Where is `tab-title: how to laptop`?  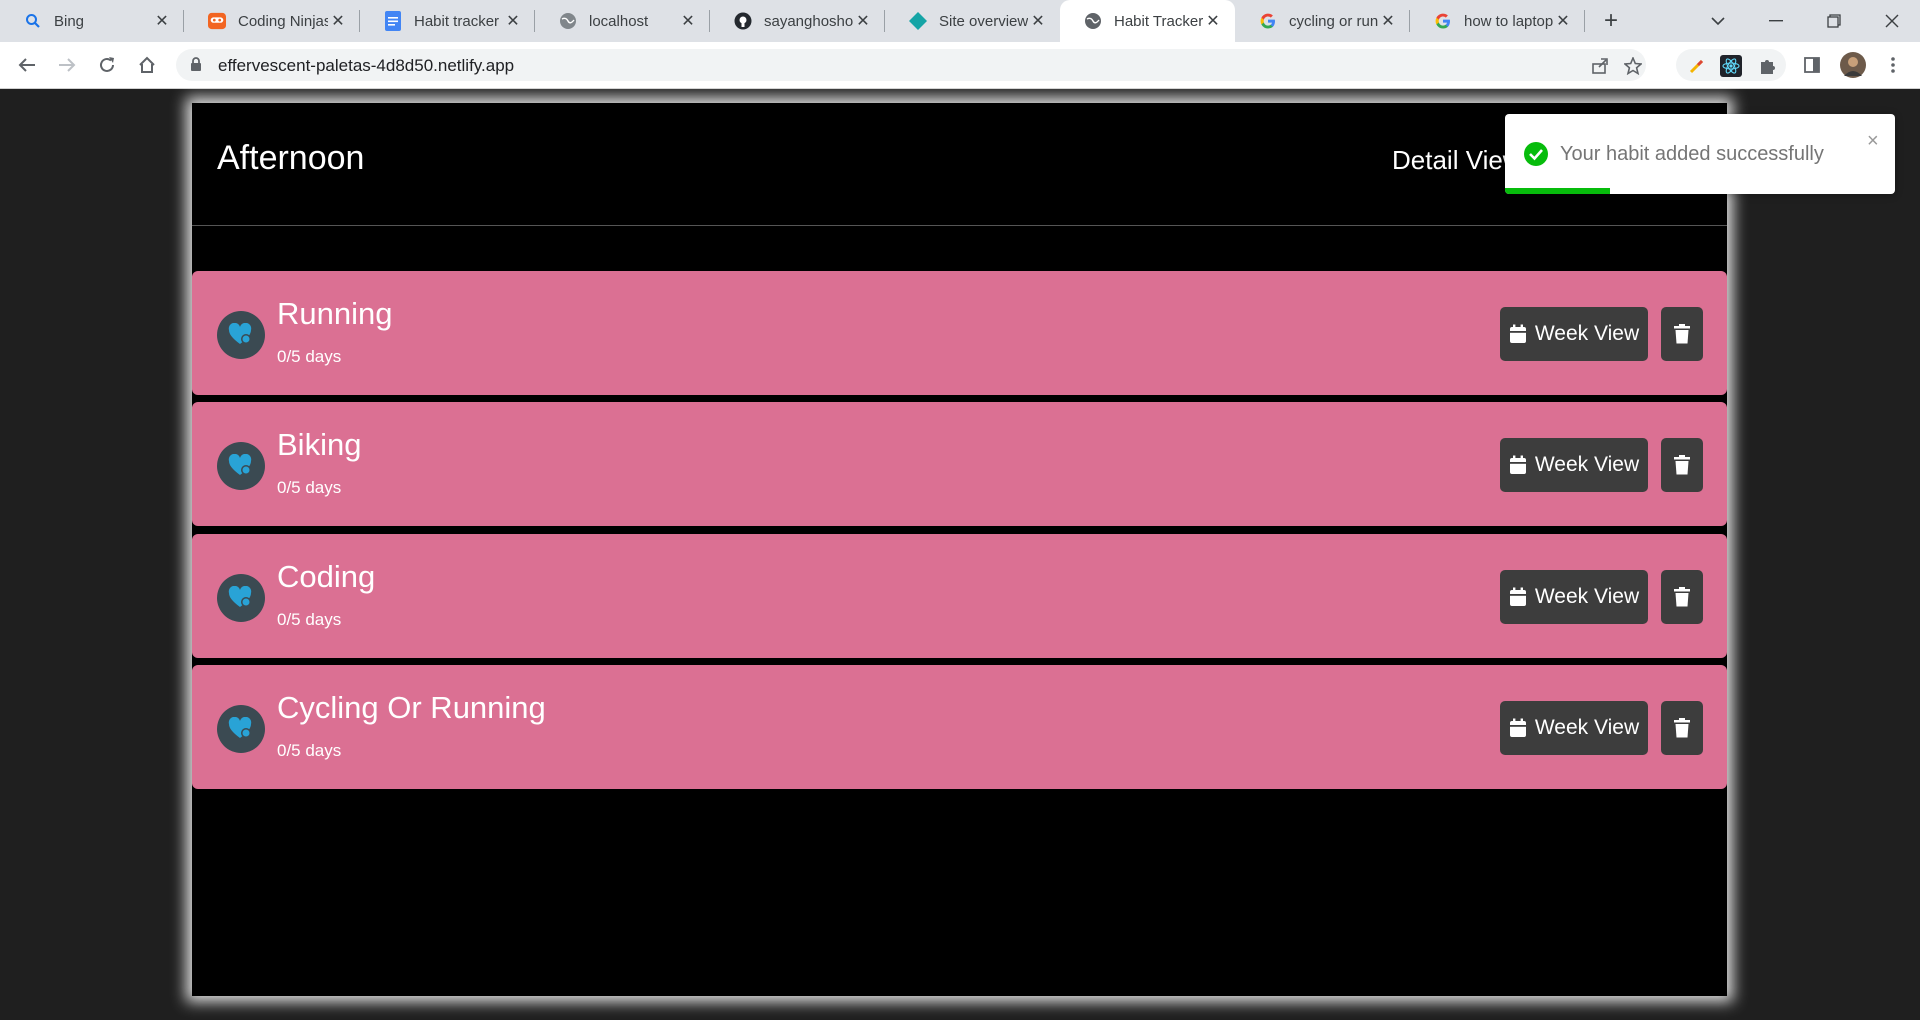
tab-title: how to laptop is located at coordinates (1508, 21).